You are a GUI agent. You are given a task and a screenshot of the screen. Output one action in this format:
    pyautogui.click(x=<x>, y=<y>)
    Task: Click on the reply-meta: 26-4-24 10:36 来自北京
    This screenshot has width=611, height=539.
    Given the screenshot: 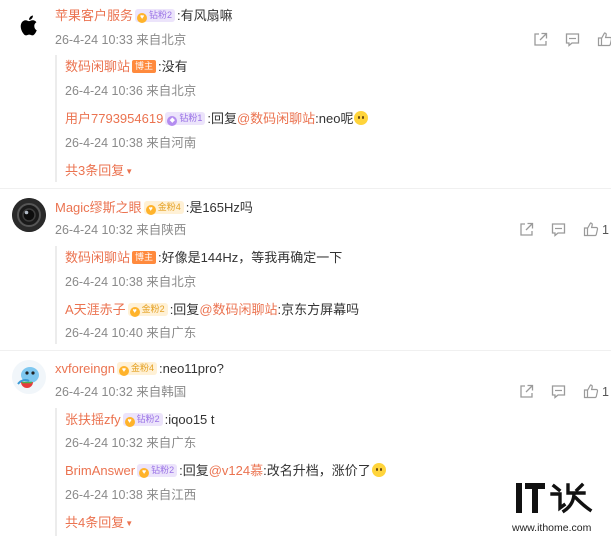 What is the action you would take?
    pyautogui.click(x=131, y=91)
    